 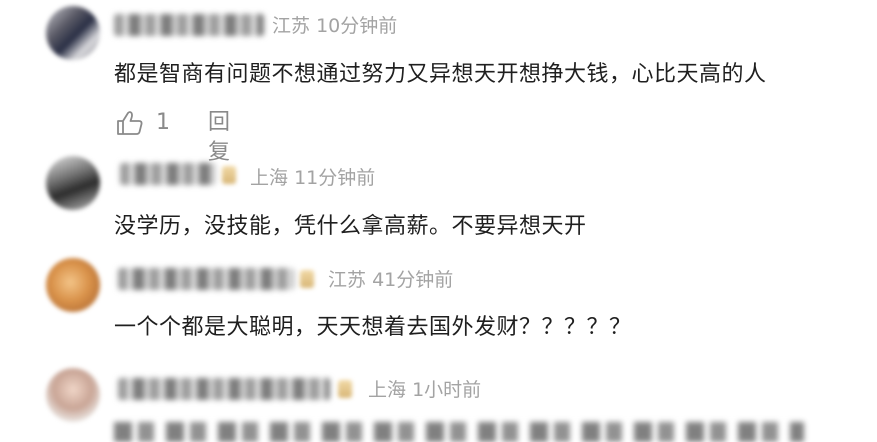 I want to click on comment-time: 11分钟前, so click(x=335, y=178).